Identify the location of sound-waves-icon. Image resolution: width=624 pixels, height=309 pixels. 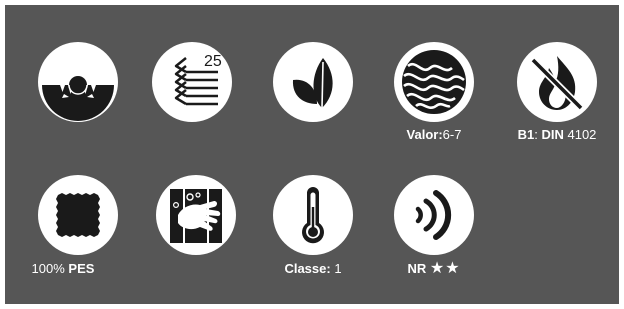
(434, 215).